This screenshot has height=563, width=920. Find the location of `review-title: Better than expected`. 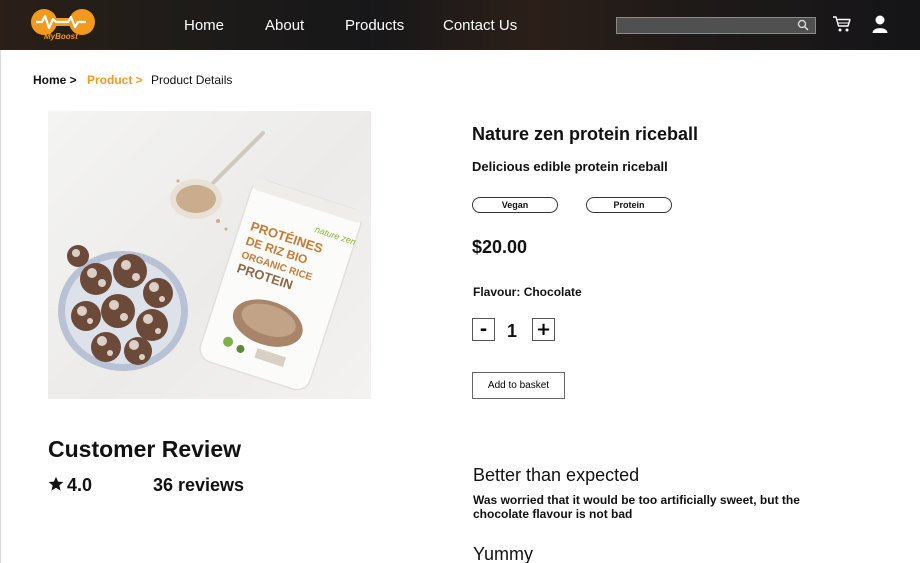

review-title: Better than expected is located at coordinates (556, 475).